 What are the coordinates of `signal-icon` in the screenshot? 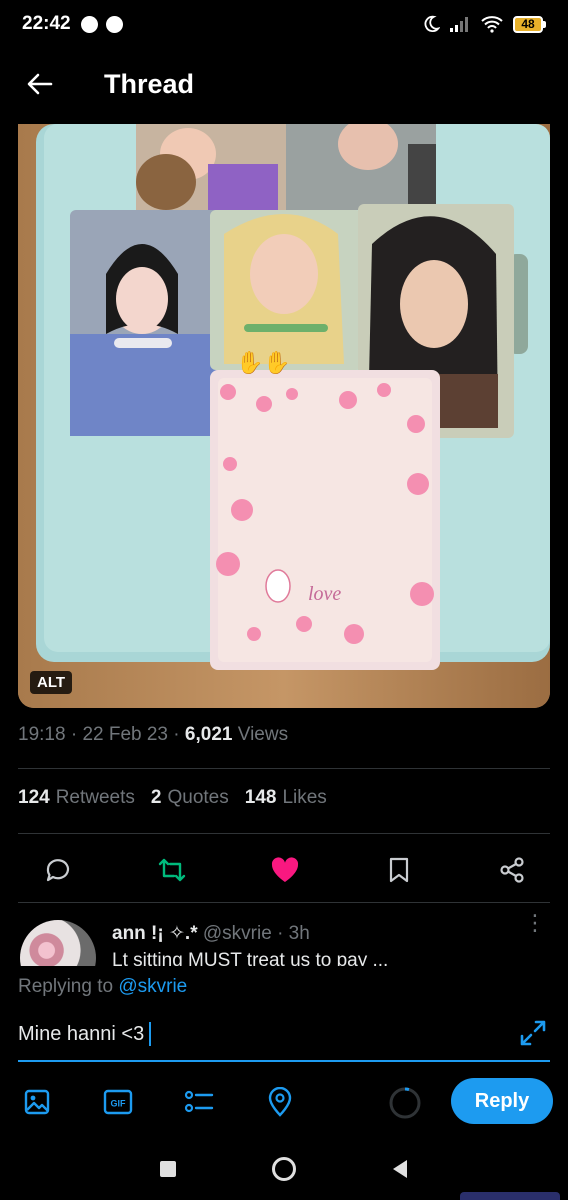 It's located at (459, 24).